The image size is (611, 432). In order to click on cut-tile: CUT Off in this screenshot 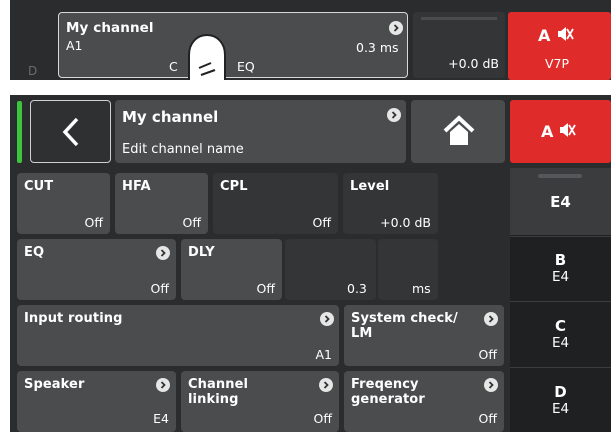, I will do `click(63, 203)`.